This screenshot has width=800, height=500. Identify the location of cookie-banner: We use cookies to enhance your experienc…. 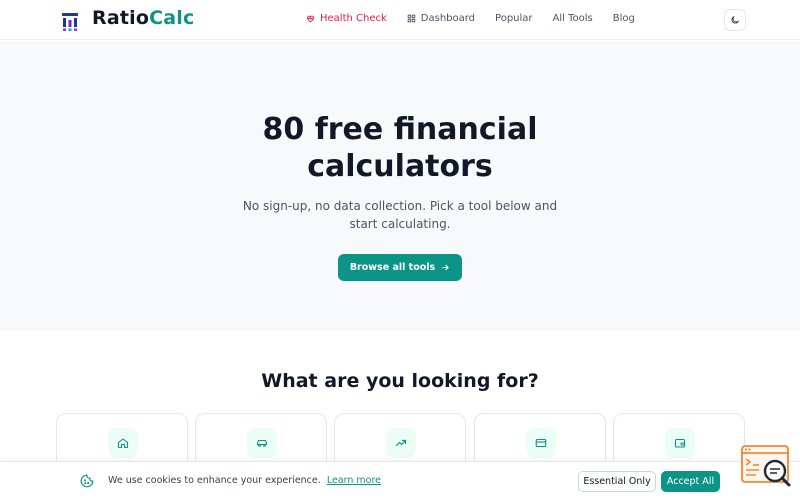
(400, 480).